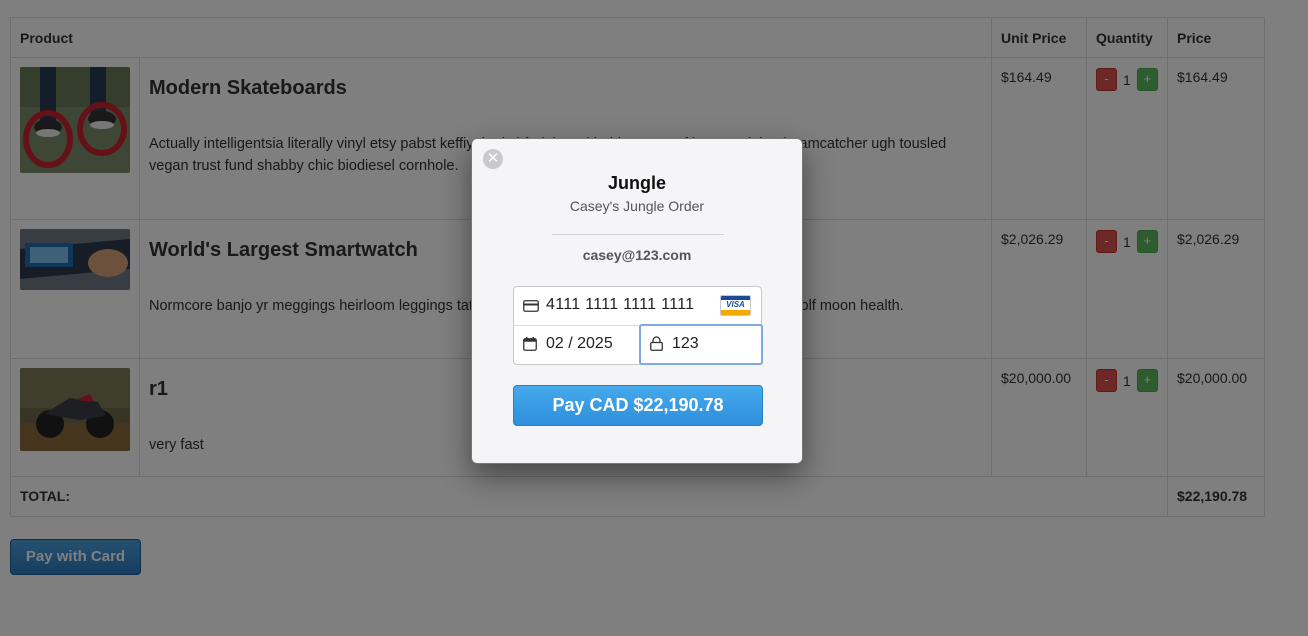 The width and height of the screenshot is (1308, 636). Describe the element at coordinates (636, 183) in the screenshot. I see `merchant-name: Jungle` at that location.